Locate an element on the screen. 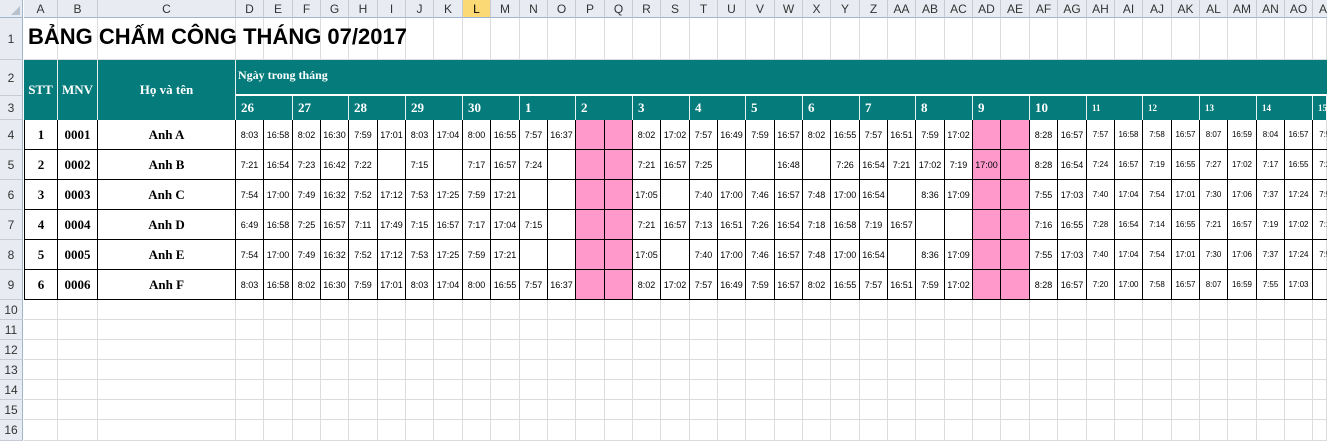 The width and height of the screenshot is (1327, 441). time-cell: 6:49 is located at coordinates (250, 225).